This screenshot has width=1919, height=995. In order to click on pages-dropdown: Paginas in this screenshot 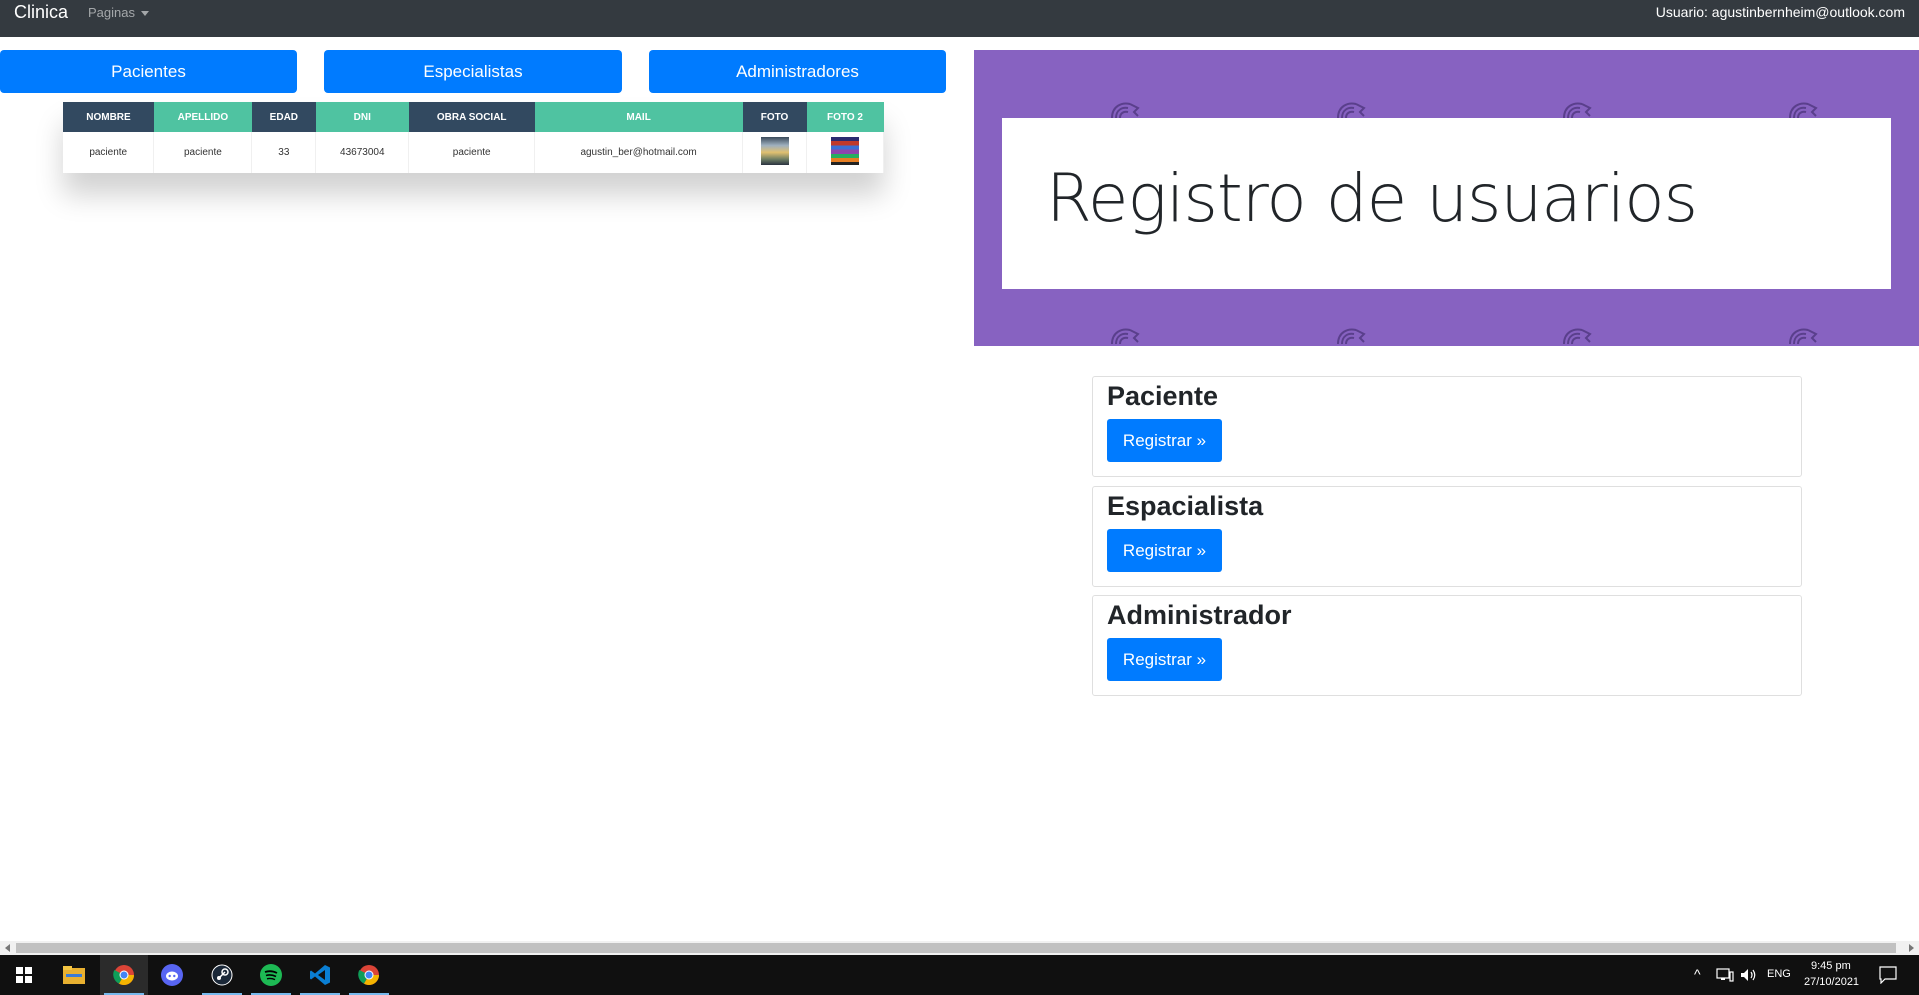, I will do `click(118, 12)`.